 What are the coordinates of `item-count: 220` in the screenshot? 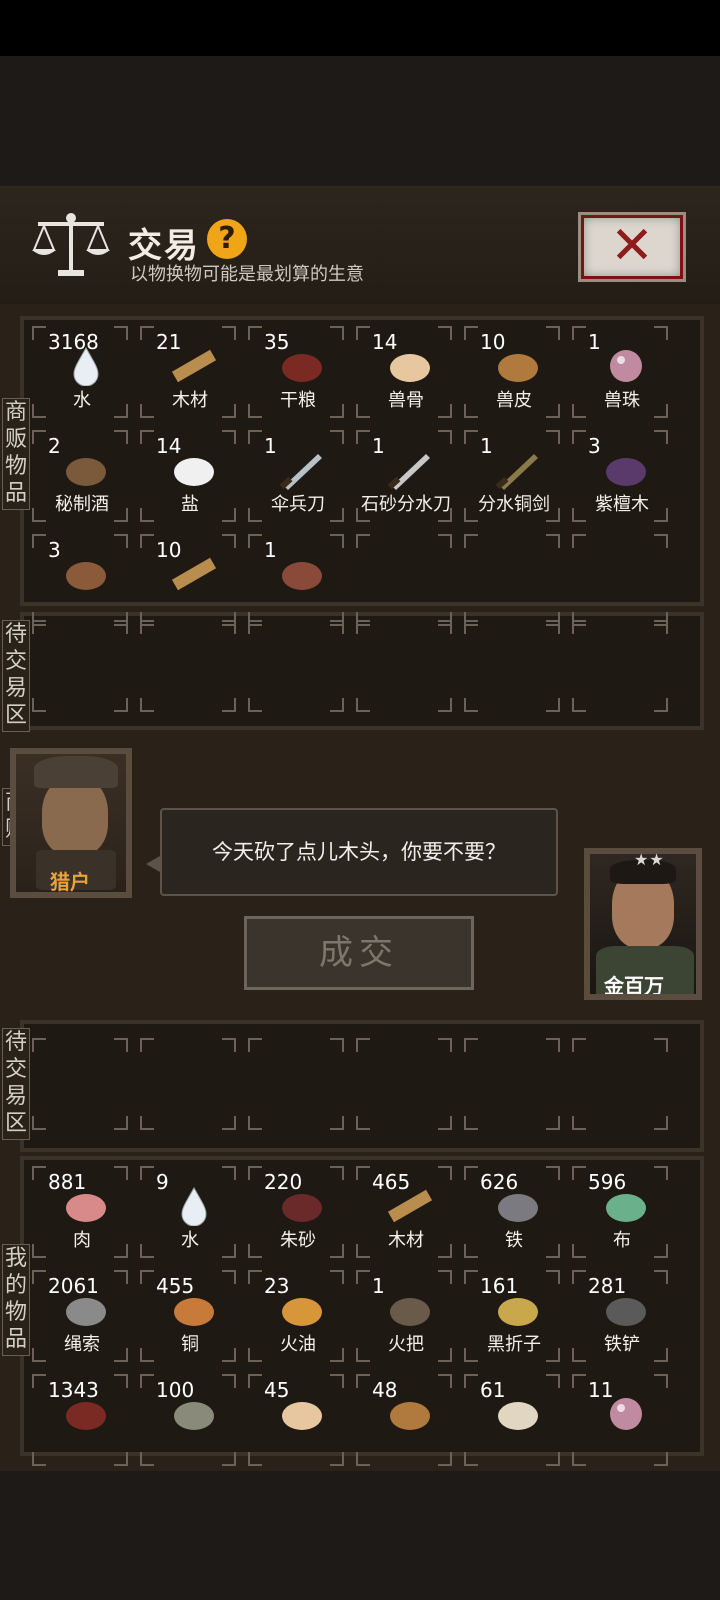 It's located at (283, 1182).